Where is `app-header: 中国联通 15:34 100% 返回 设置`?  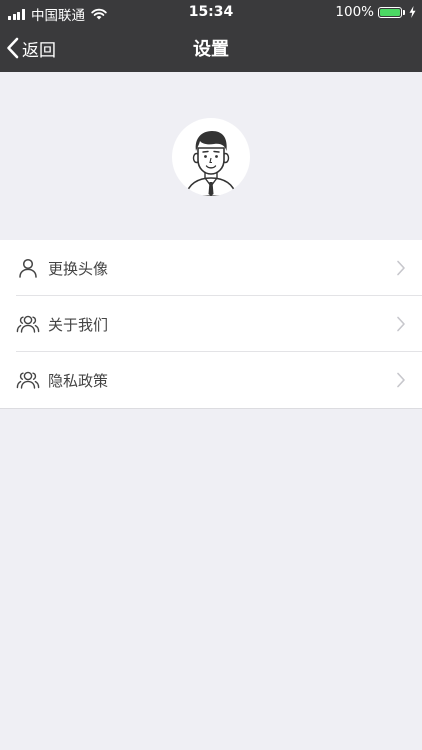 app-header: 中国联通 15:34 100% 返回 设置 is located at coordinates (211, 36).